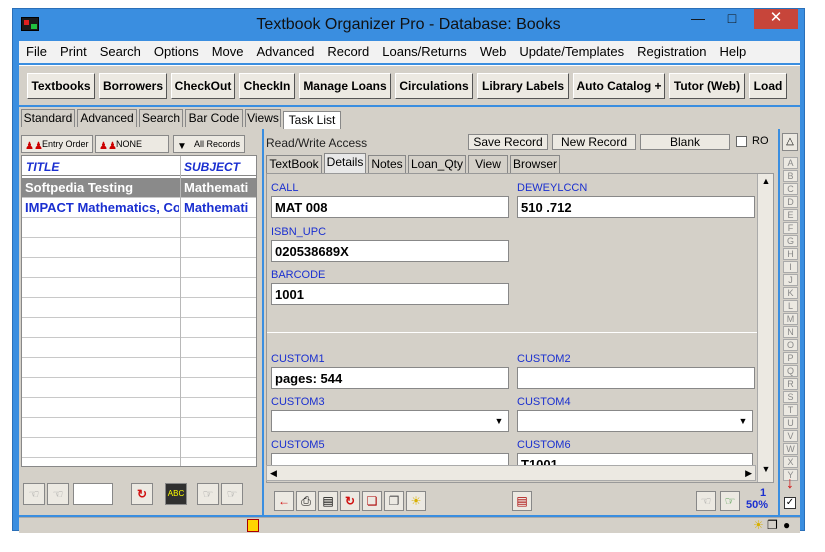 The image size is (825, 552). What do you see at coordinates (790, 436) in the screenshot?
I see `alpha-v: V` at bounding box center [790, 436].